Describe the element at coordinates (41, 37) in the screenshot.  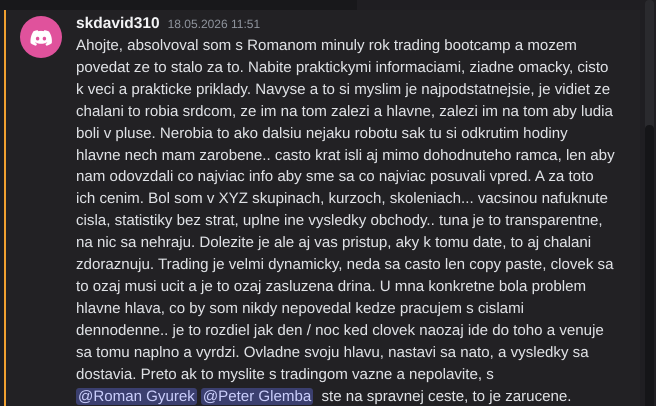
I see `avatar-icon` at that location.